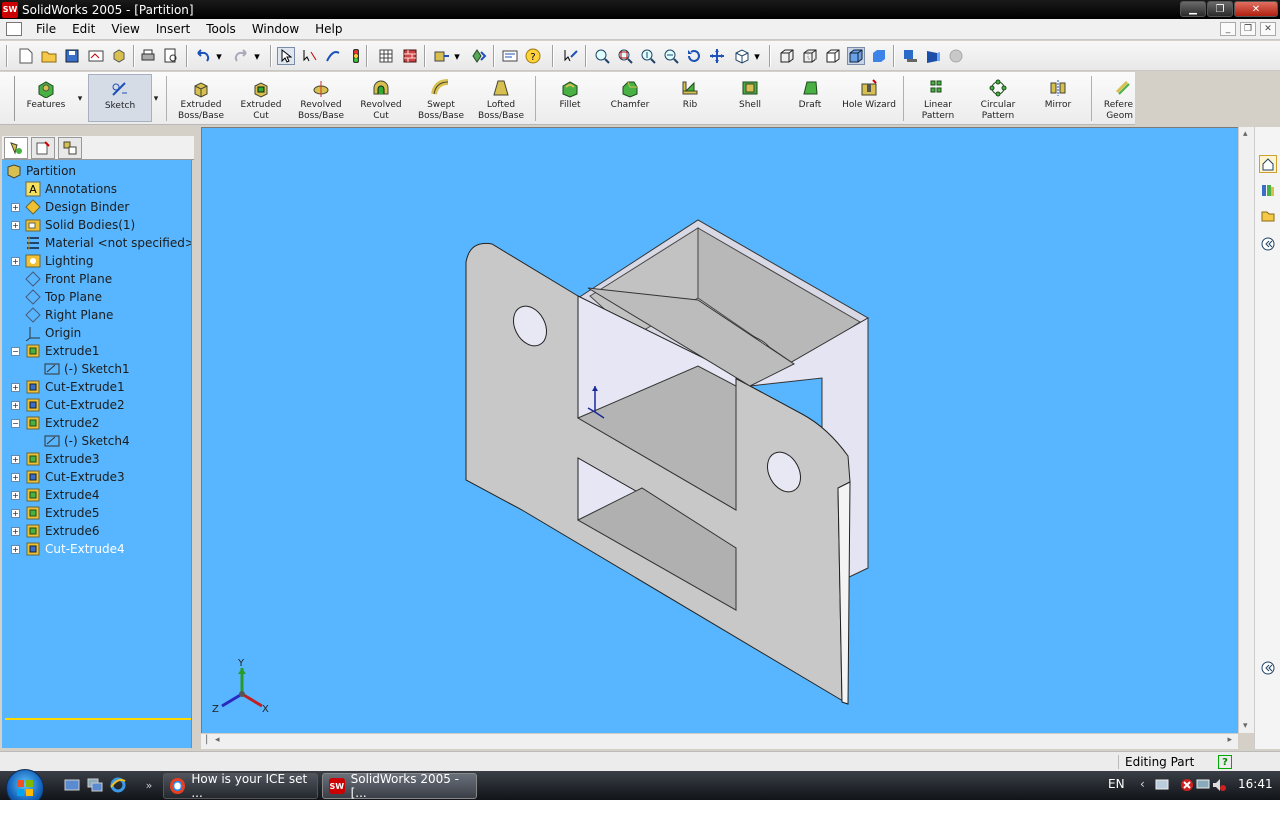 The height and width of the screenshot is (832, 1280). I want to click on mirror-button: Mirror, so click(1058, 92).